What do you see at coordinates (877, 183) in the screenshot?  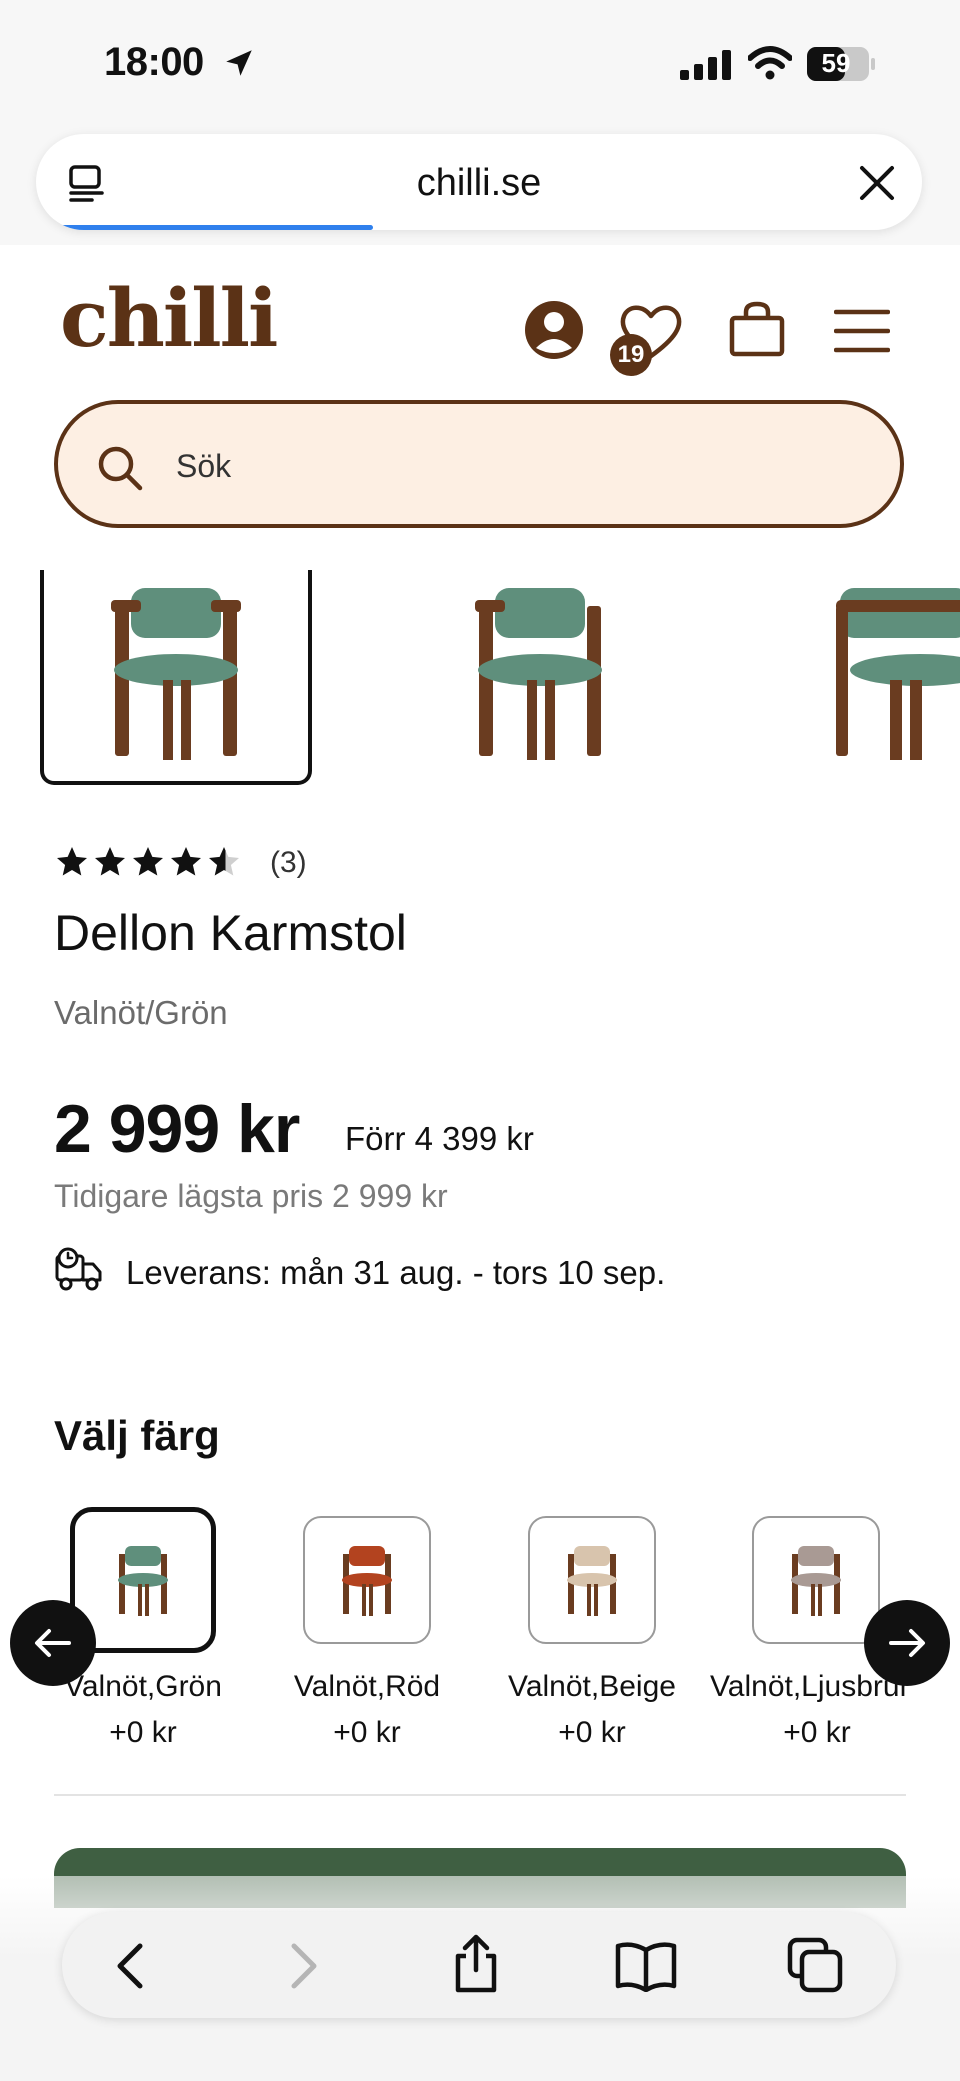 I see `close-icon` at bounding box center [877, 183].